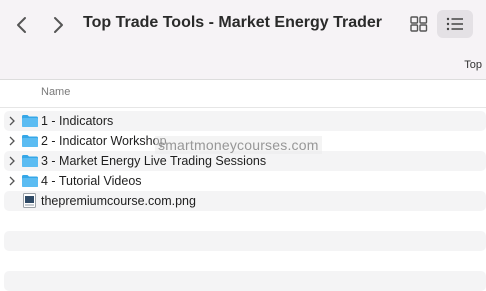  What do you see at coordinates (245, 121) in the screenshot?
I see `list-item: 1 - Indicators` at bounding box center [245, 121].